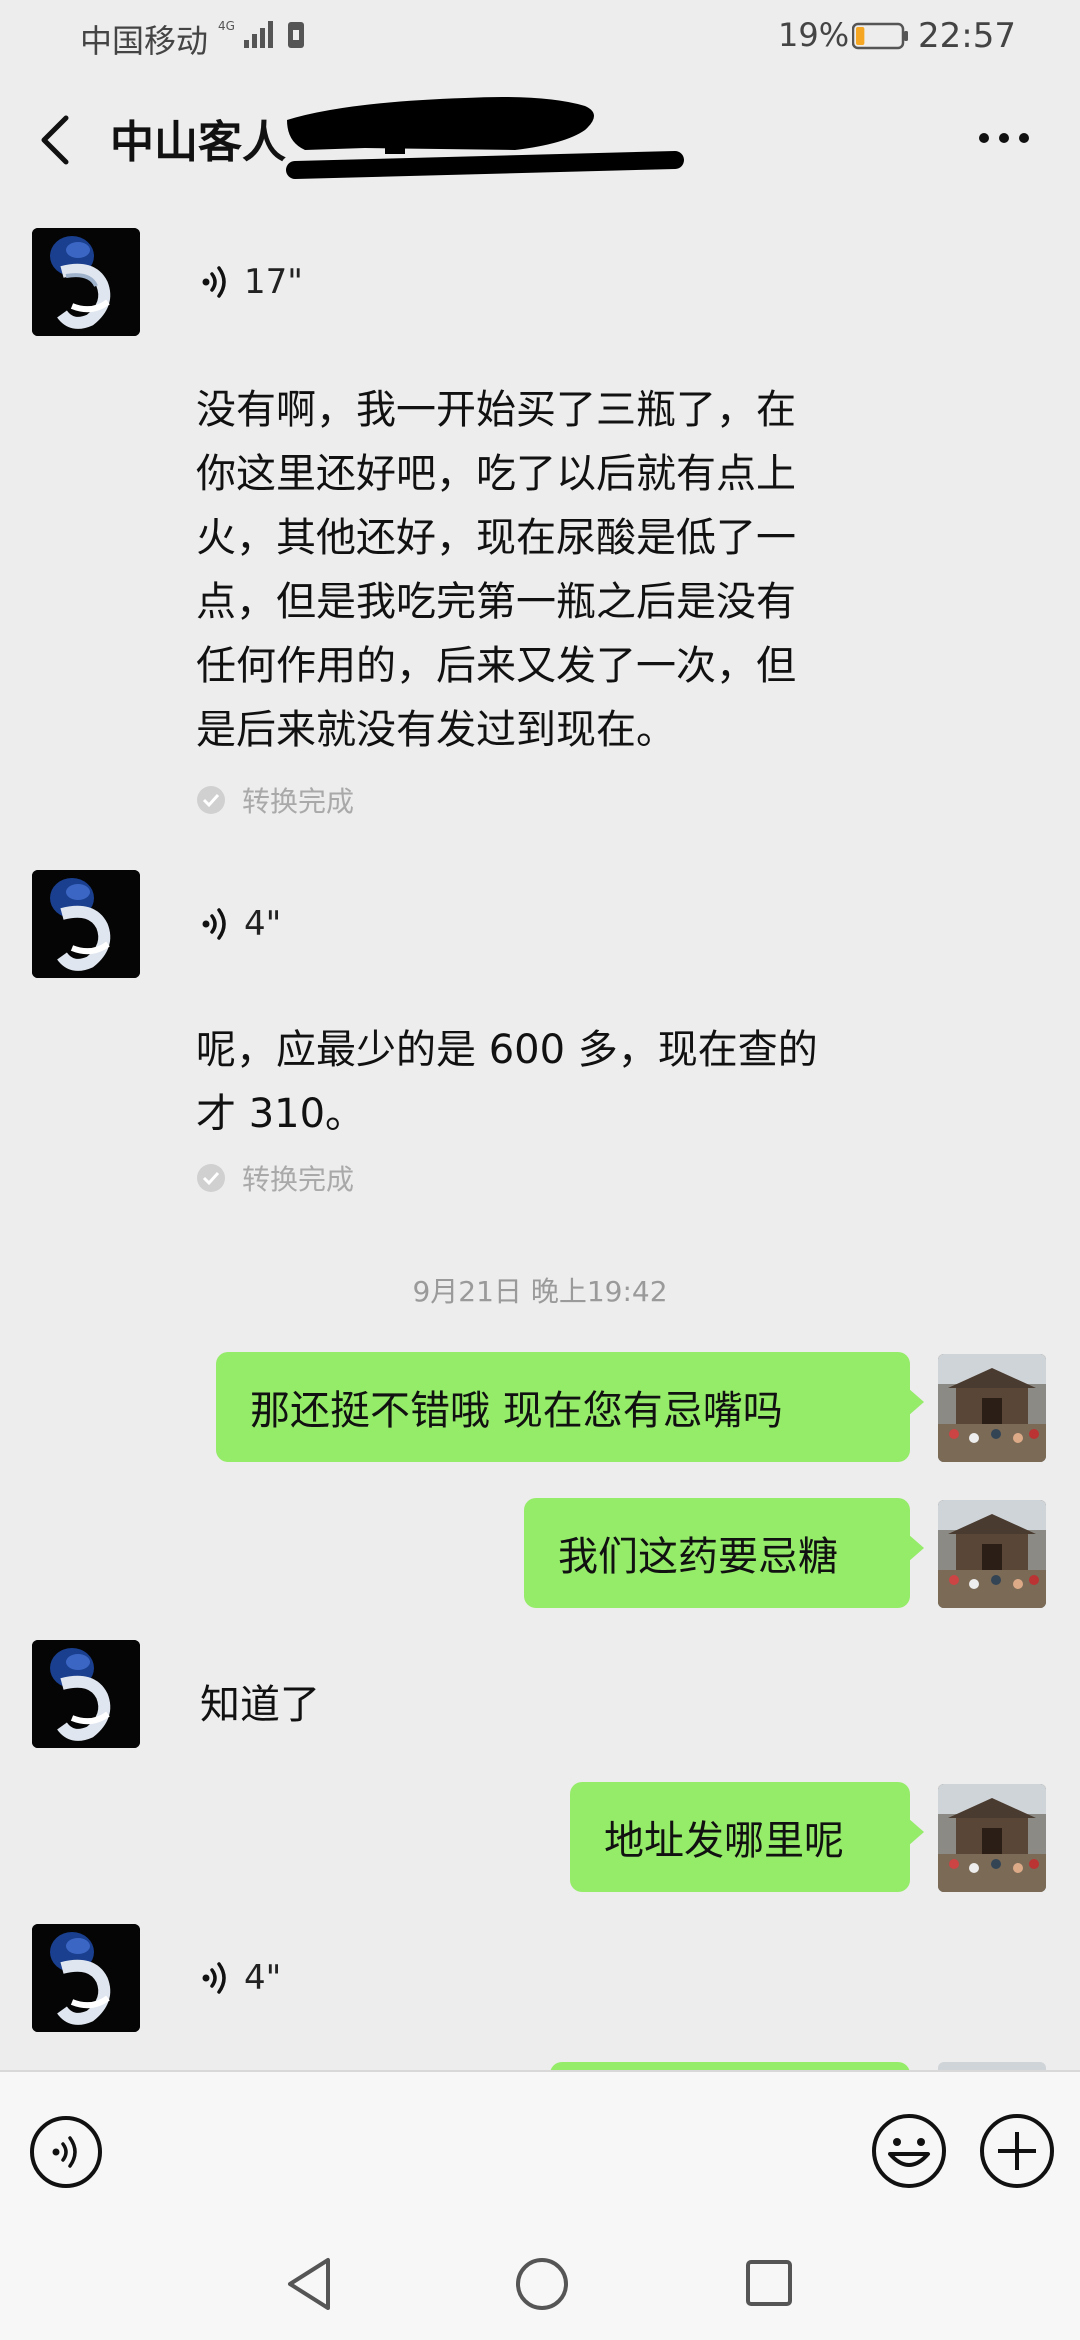  I want to click on transcript-line: 任何作用的，后来又发了一次，但, so click(496, 666).